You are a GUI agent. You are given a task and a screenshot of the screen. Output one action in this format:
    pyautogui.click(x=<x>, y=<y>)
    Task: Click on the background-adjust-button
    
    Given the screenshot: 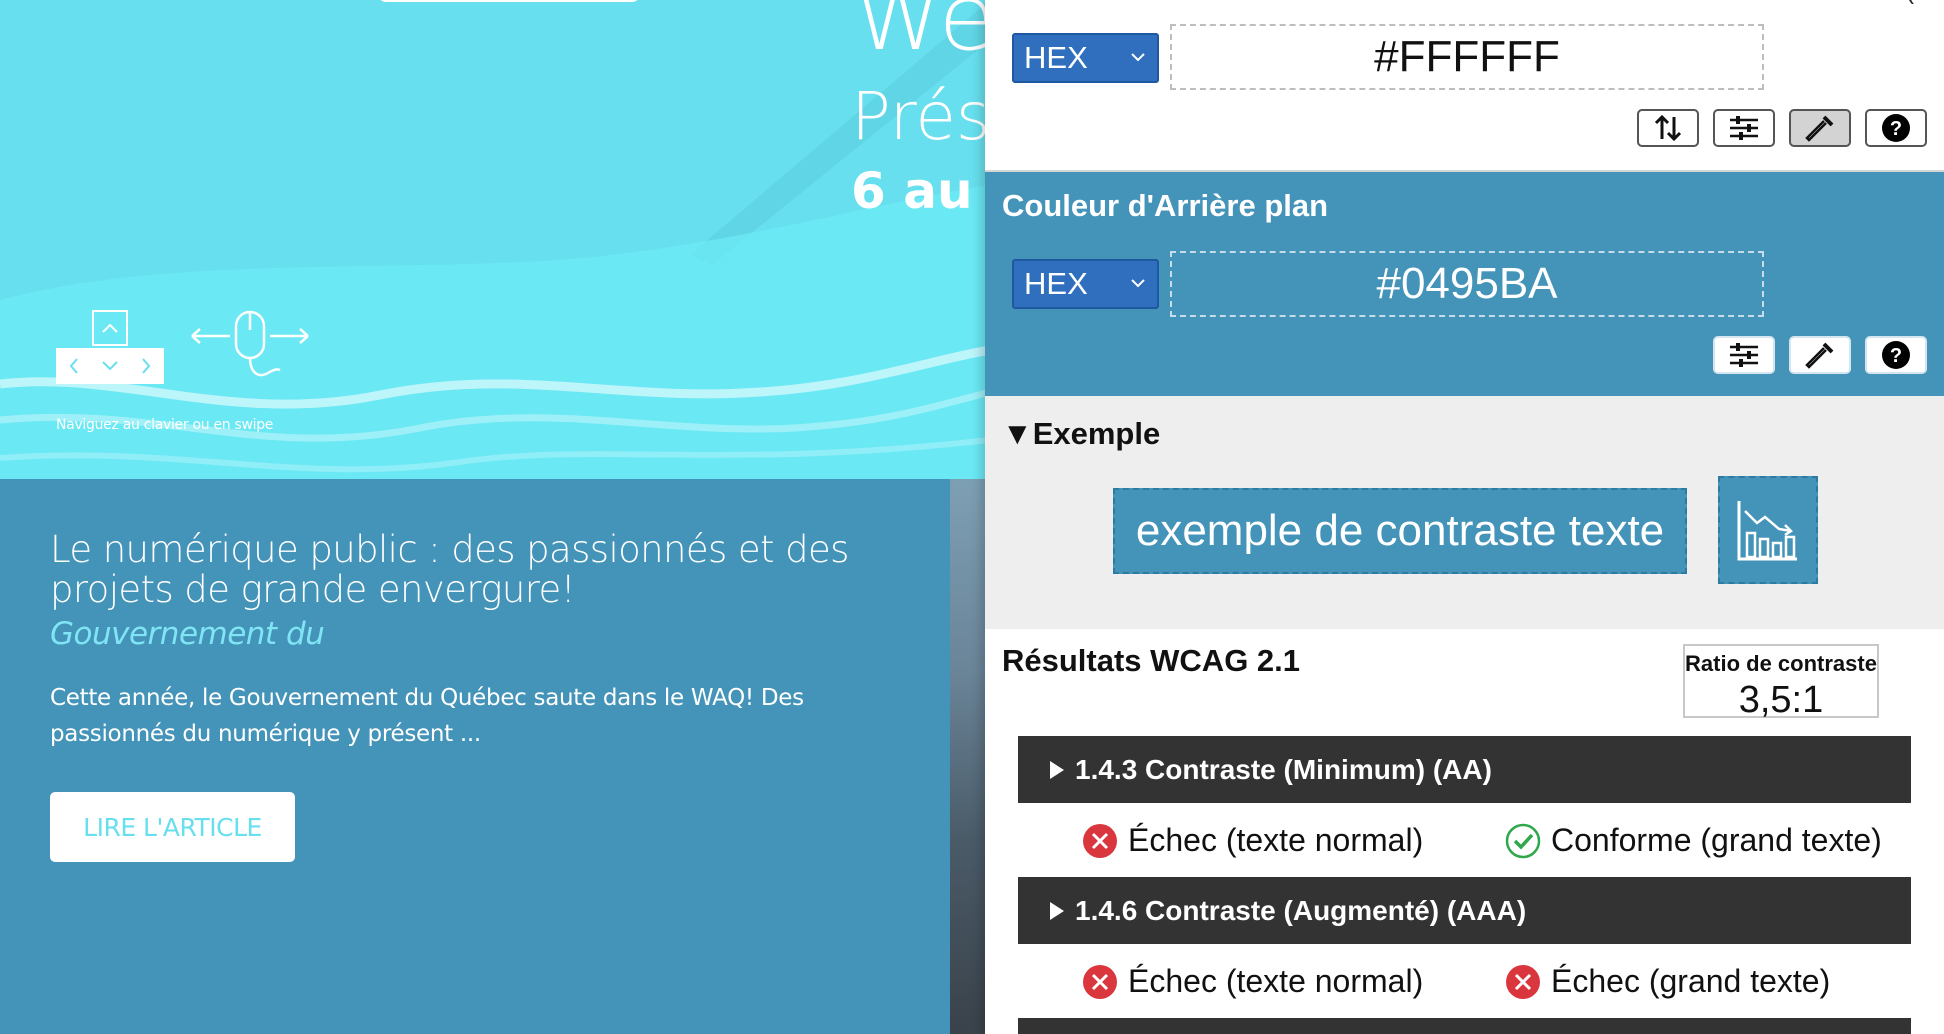 What is the action you would take?
    pyautogui.click(x=1744, y=355)
    